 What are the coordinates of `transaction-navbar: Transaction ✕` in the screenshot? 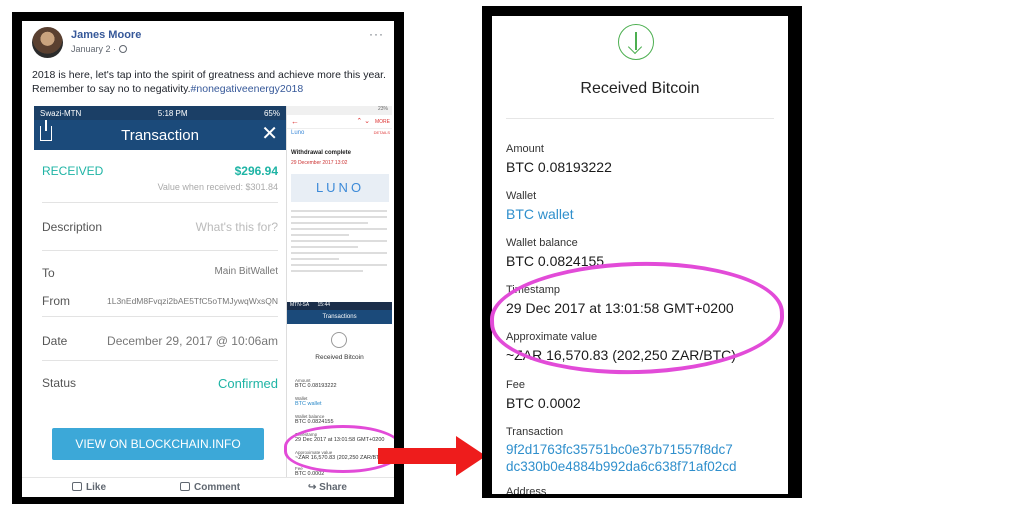 It's located at (160, 135).